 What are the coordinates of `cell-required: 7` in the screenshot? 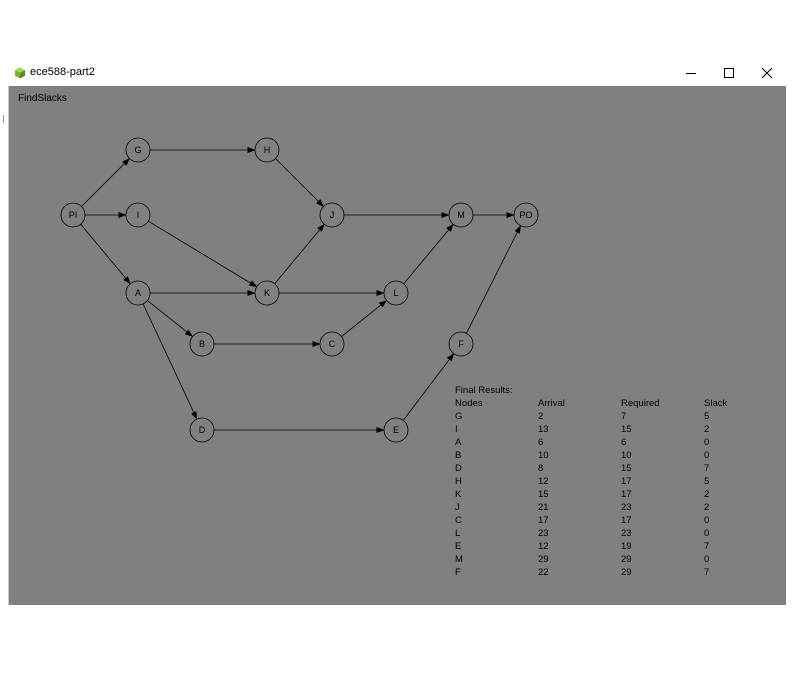 It's located at (624, 416).